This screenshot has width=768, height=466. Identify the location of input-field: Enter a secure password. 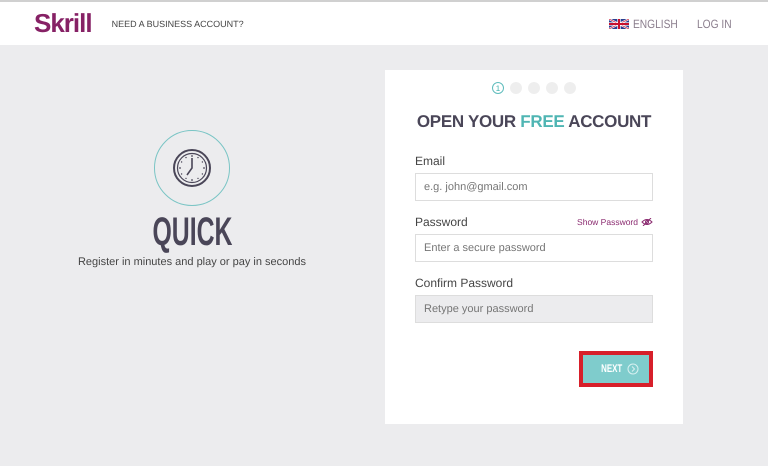
(534, 248).